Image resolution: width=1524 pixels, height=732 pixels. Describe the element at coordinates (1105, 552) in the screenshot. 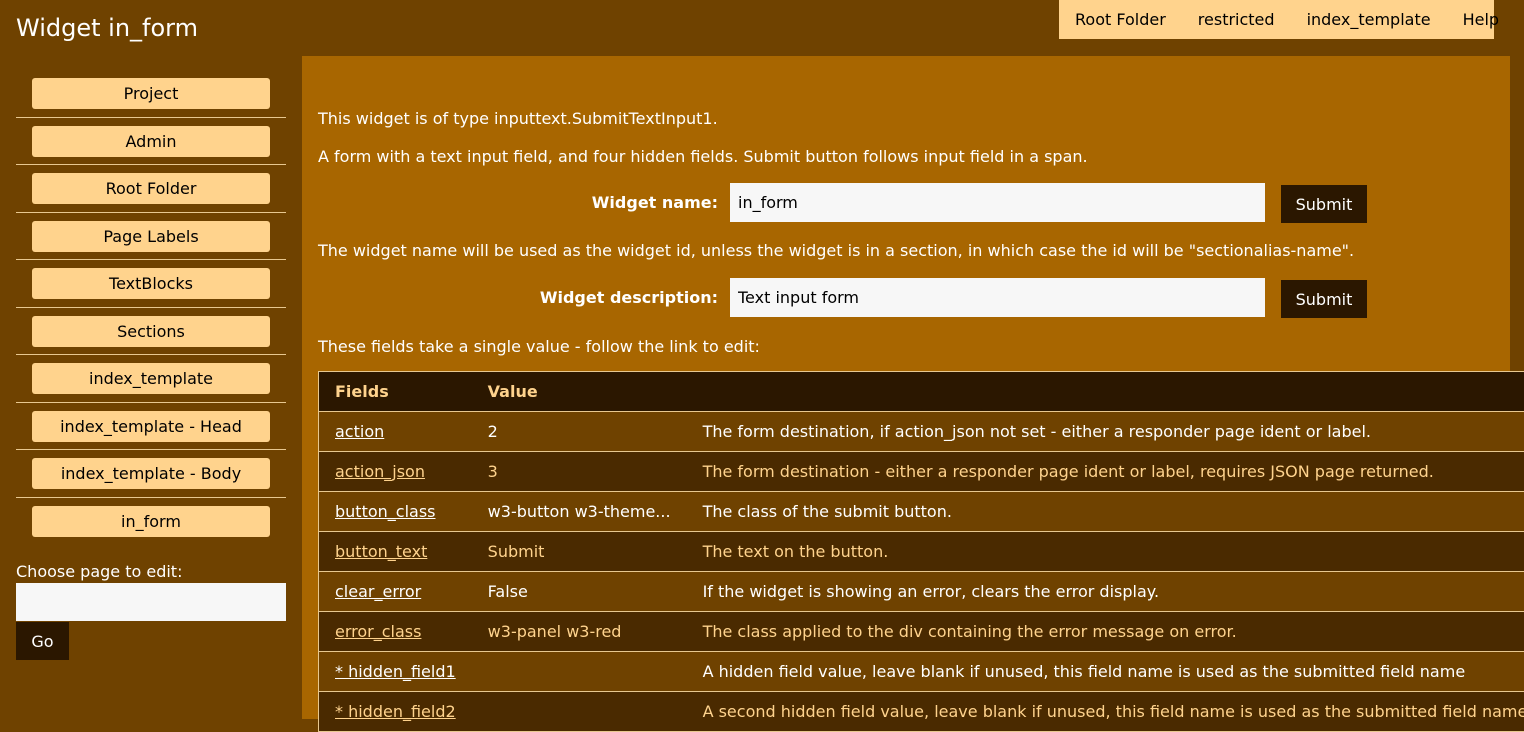

I see `field-description: The text on the button.` at that location.